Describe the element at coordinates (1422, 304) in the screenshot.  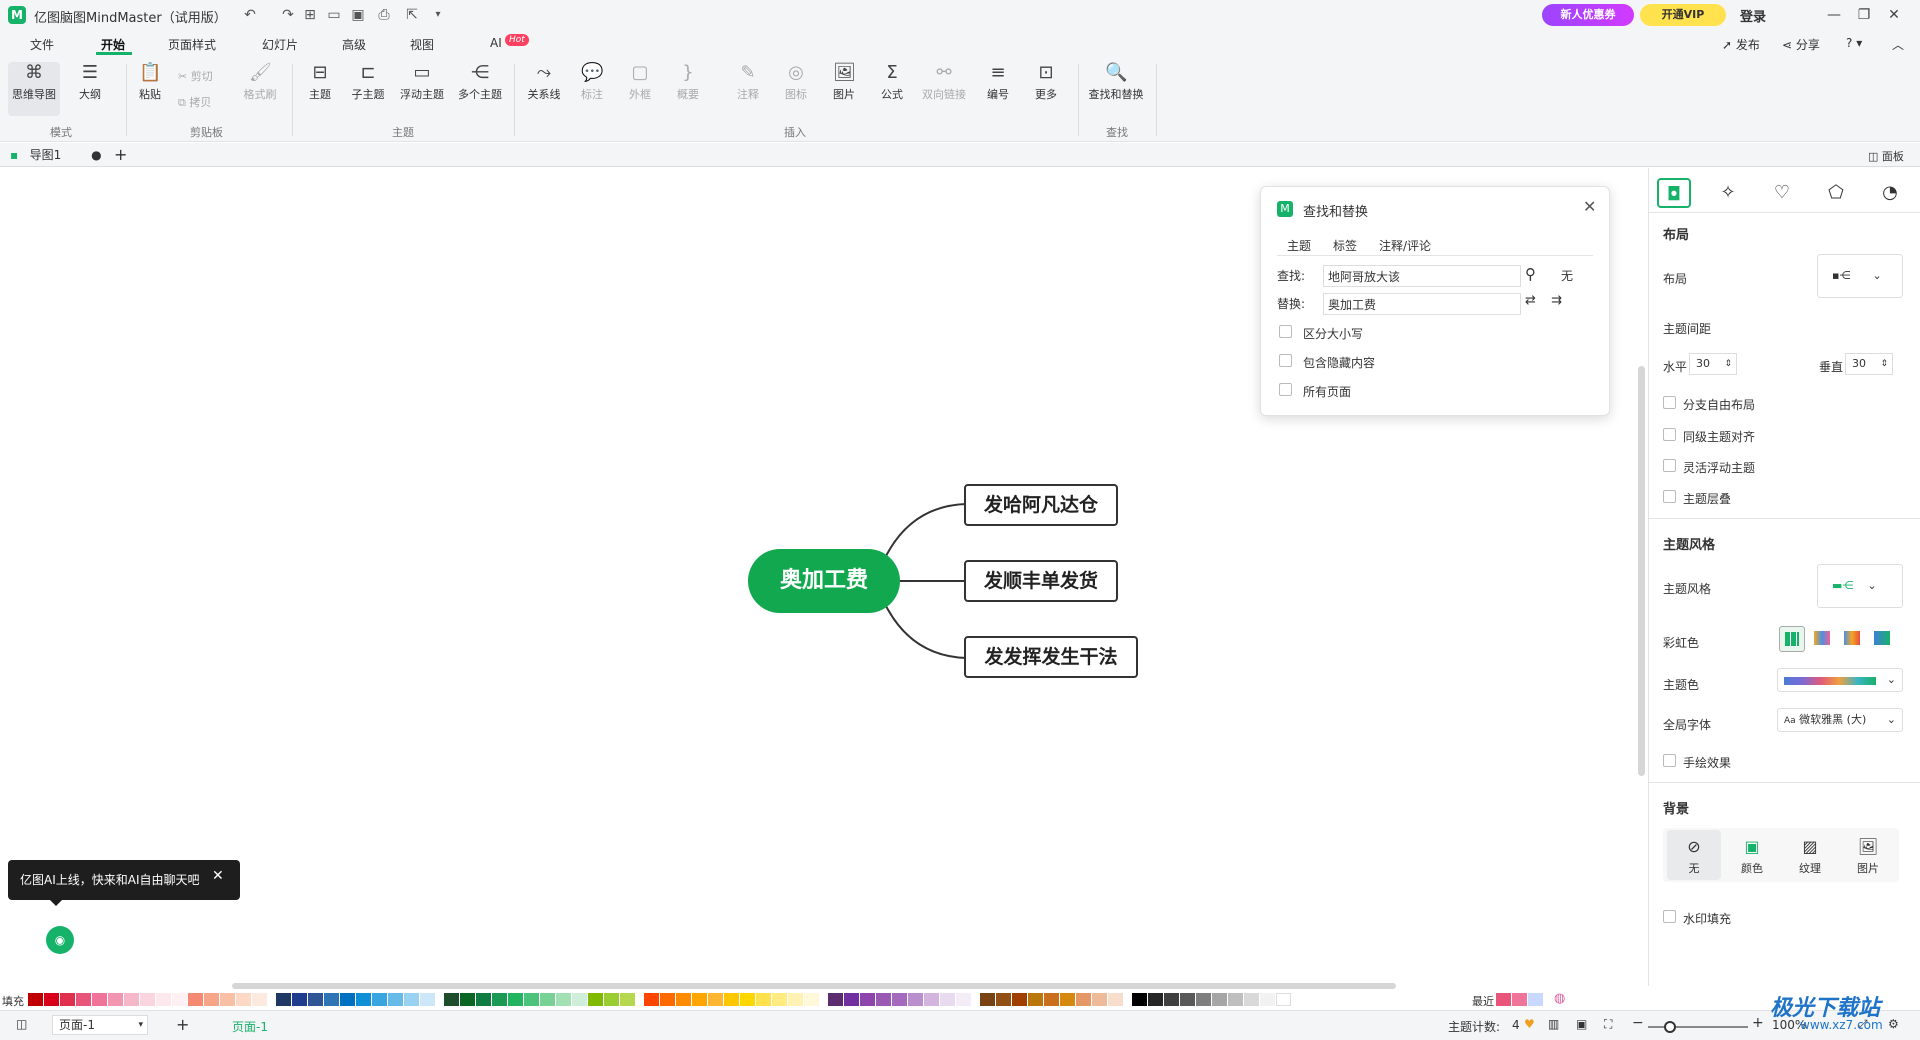
I see `replace-input` at that location.